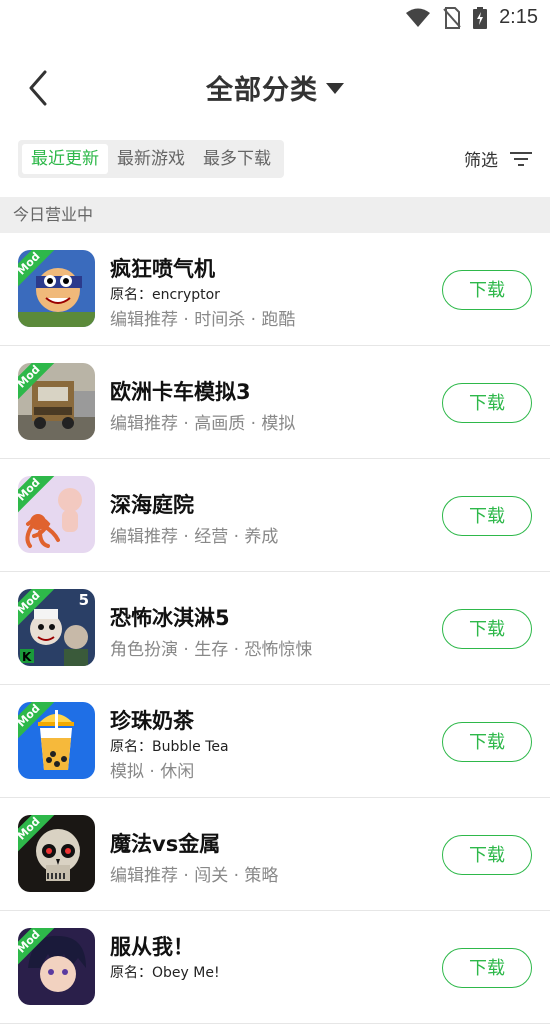 Image resolution: width=550 pixels, height=1024 pixels. I want to click on anime-character-icon: Mod, so click(56, 966).